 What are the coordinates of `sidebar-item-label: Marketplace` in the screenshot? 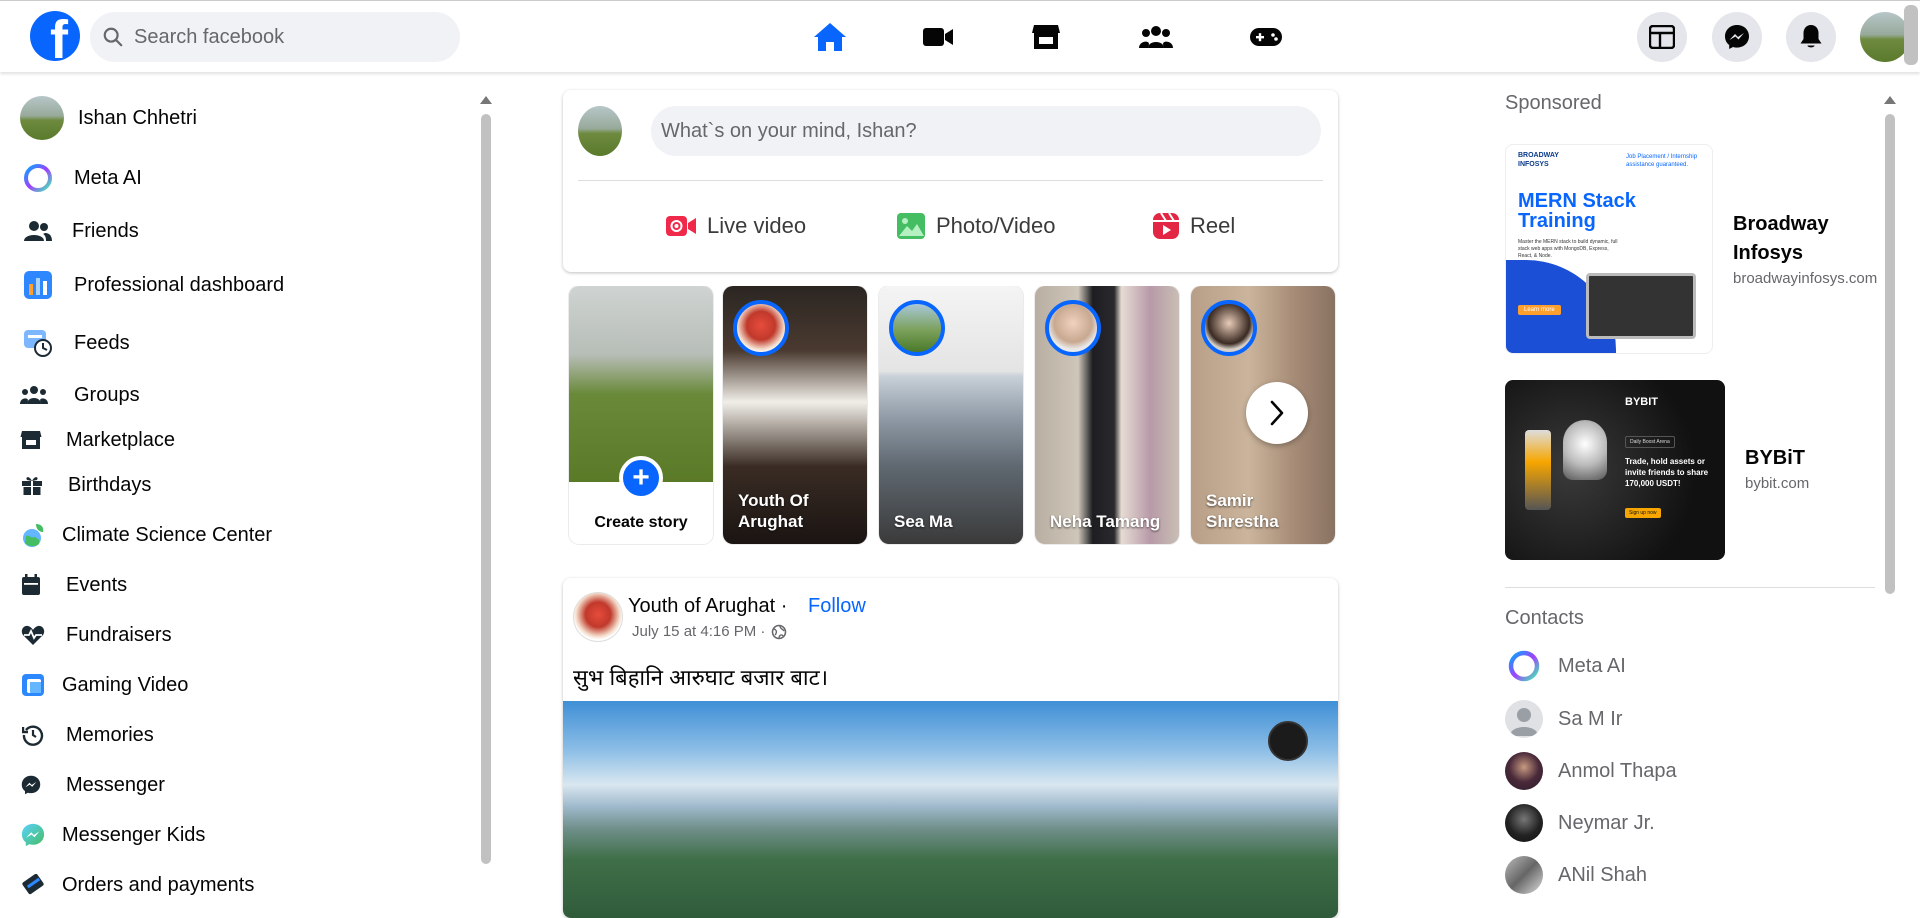 It's located at (120, 439).